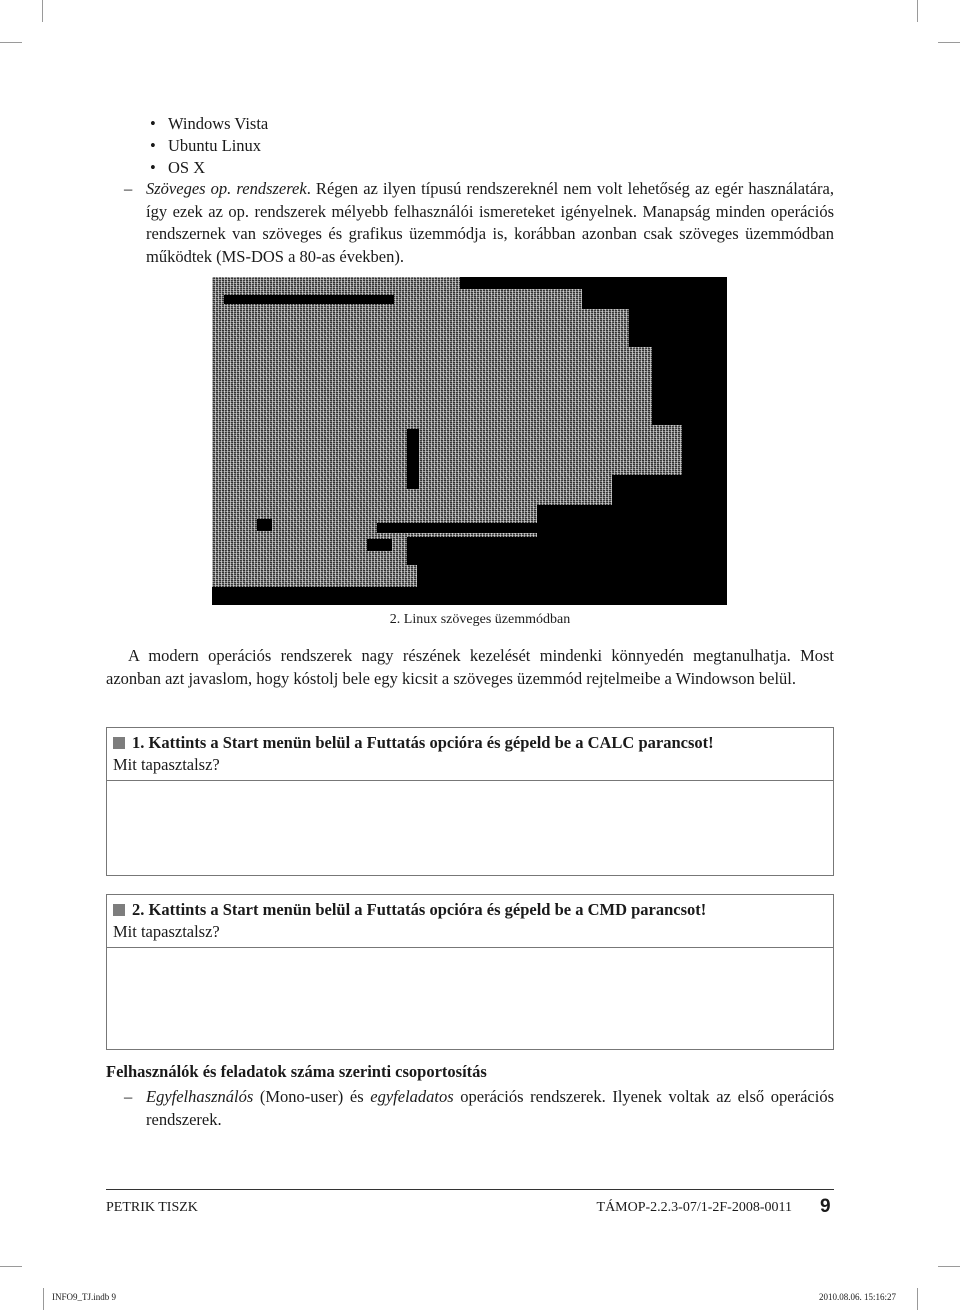  What do you see at coordinates (825, 1206) in the screenshot?
I see `page-number: 9` at bounding box center [825, 1206].